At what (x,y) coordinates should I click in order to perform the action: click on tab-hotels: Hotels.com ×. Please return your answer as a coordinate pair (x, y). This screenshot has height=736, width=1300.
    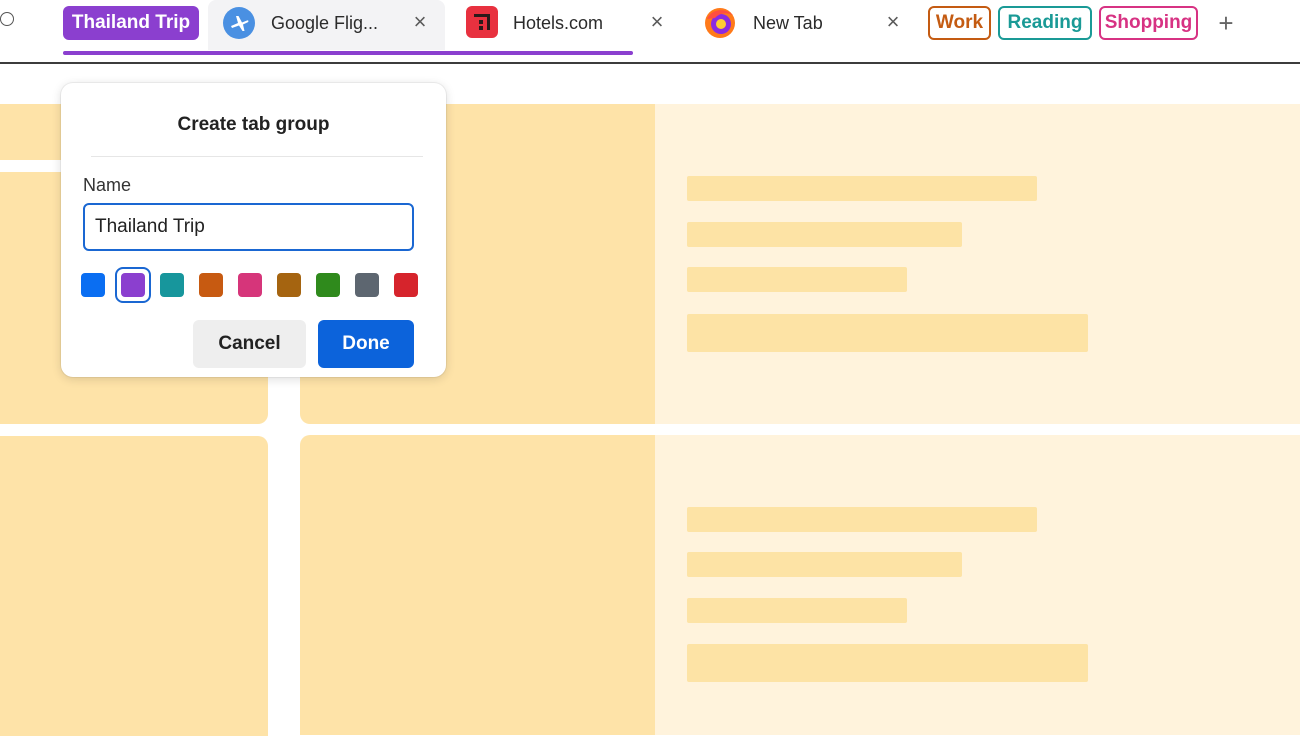
    Looking at the image, I should click on (570, 24).